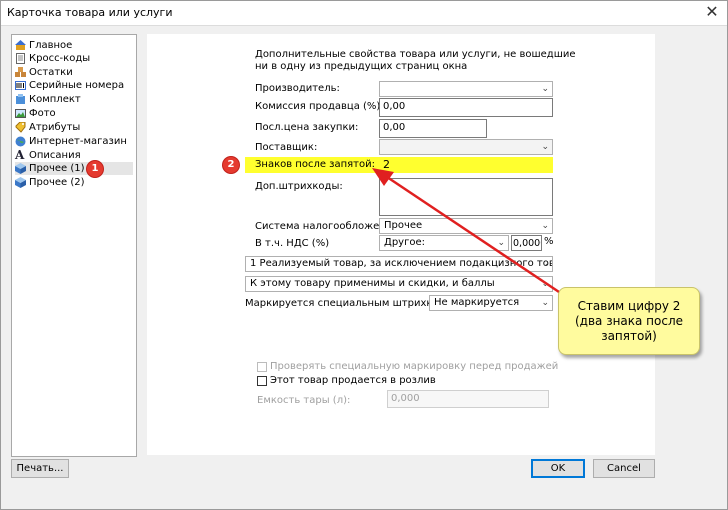 The height and width of the screenshot is (510, 728). I want to click on sidebar-item-cross-codes: Кросс-коды, so click(52, 58).